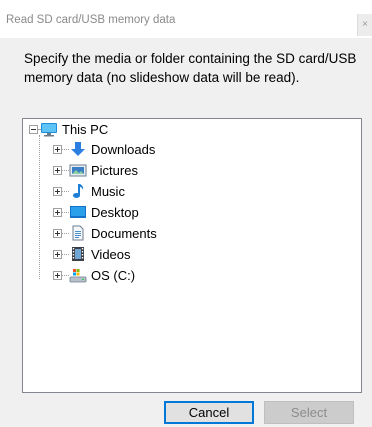  I want to click on tree-node-this-pc: This PC, so click(68, 129).